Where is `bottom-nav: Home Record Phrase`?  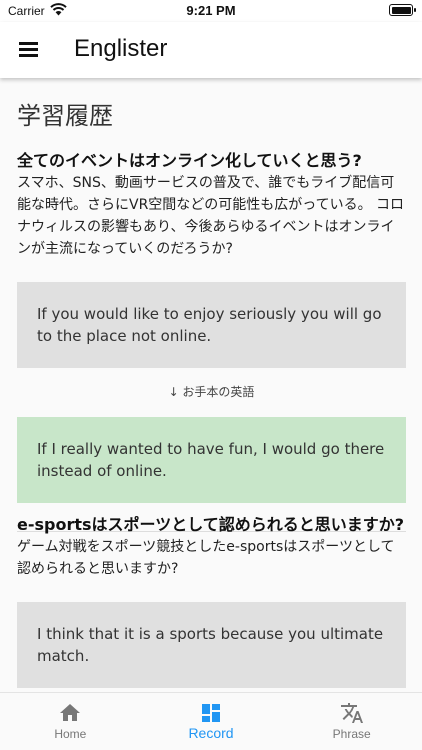 bottom-nav: Home Record Phrase is located at coordinates (211, 721).